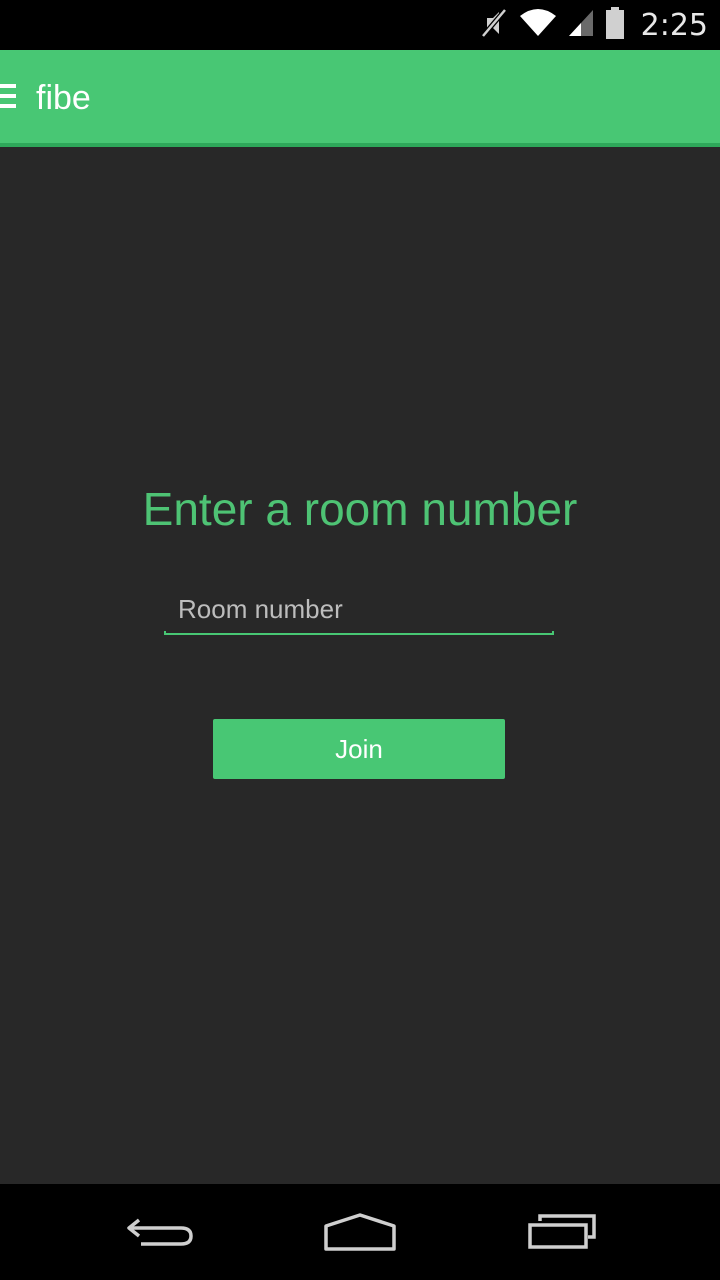 The height and width of the screenshot is (1280, 720). I want to click on app-bar: fibe, so click(360, 98).